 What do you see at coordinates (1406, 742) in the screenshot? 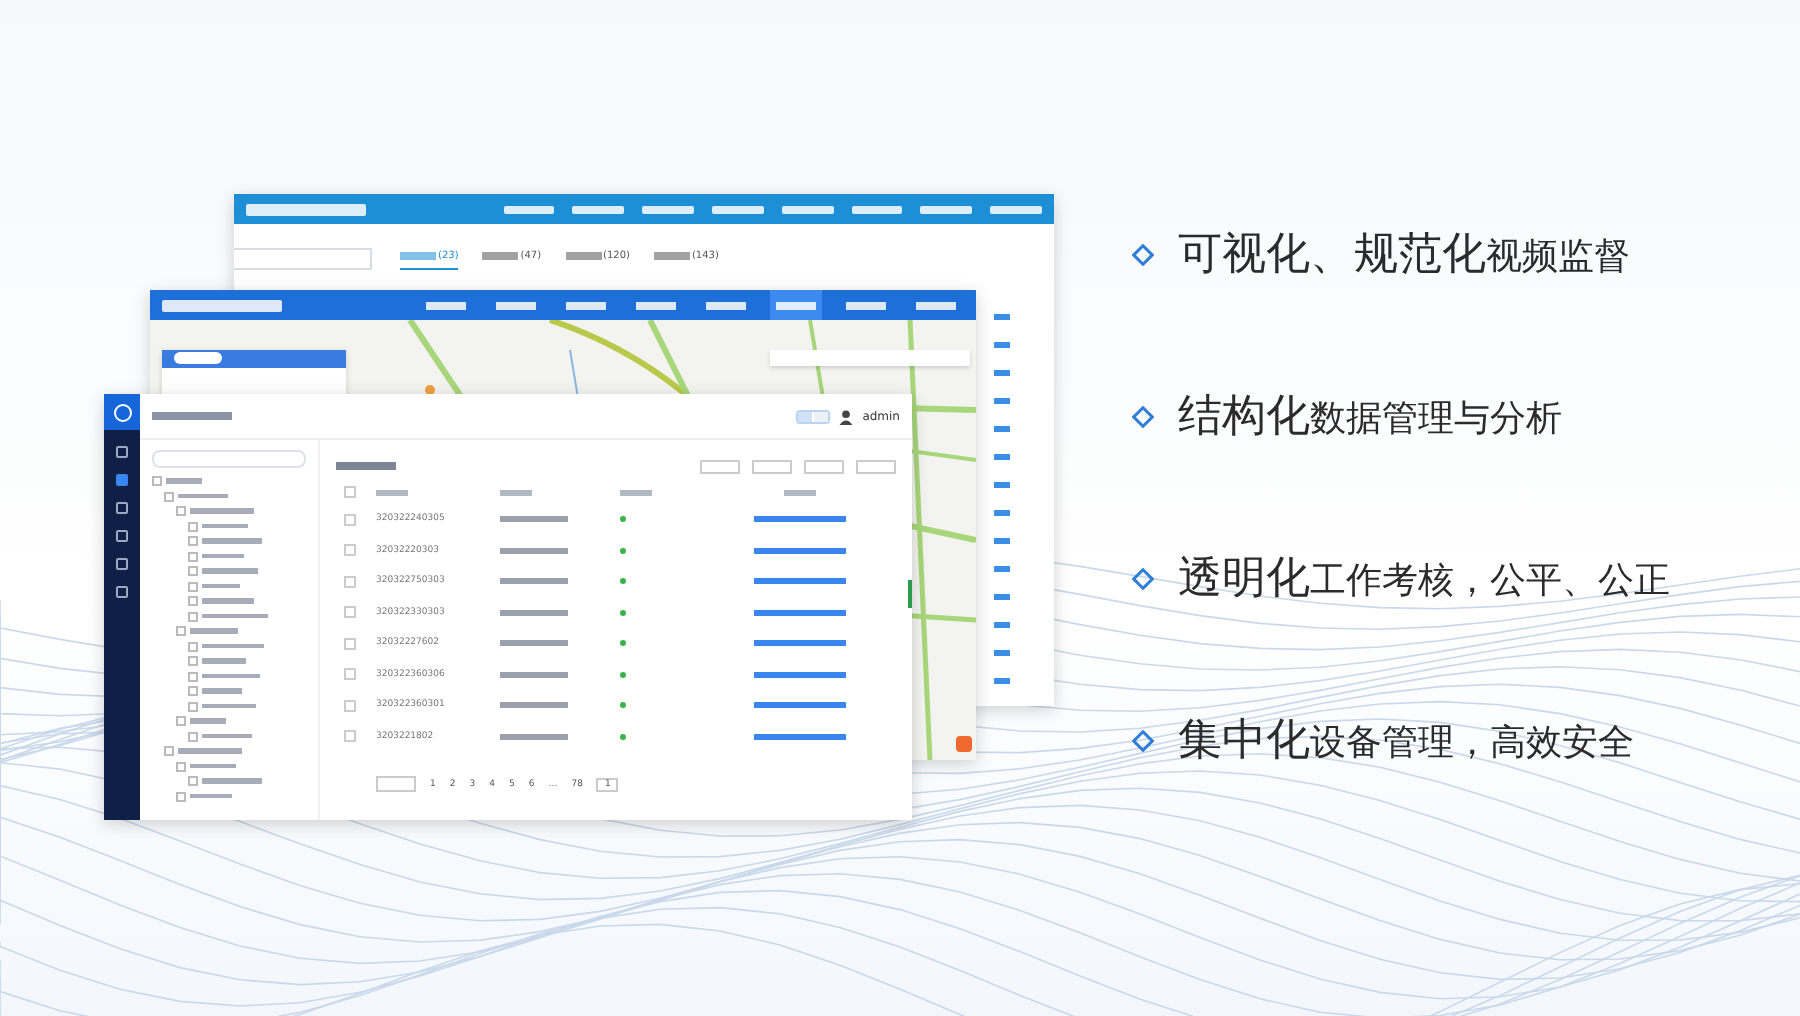
I see `feature-text: 集中化设备管理，高效安全` at bounding box center [1406, 742].